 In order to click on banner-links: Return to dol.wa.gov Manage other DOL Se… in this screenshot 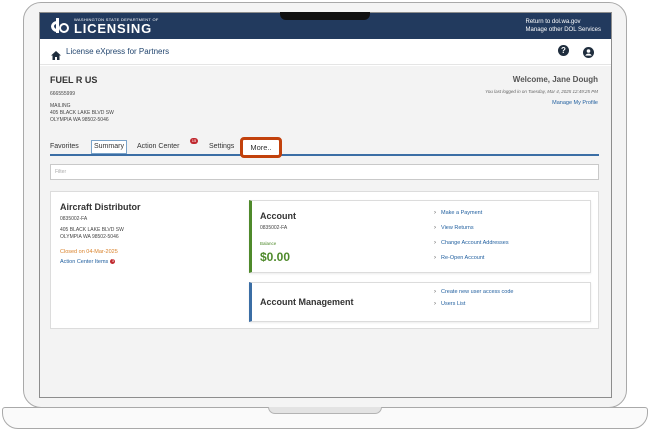, I will do `click(563, 26)`.